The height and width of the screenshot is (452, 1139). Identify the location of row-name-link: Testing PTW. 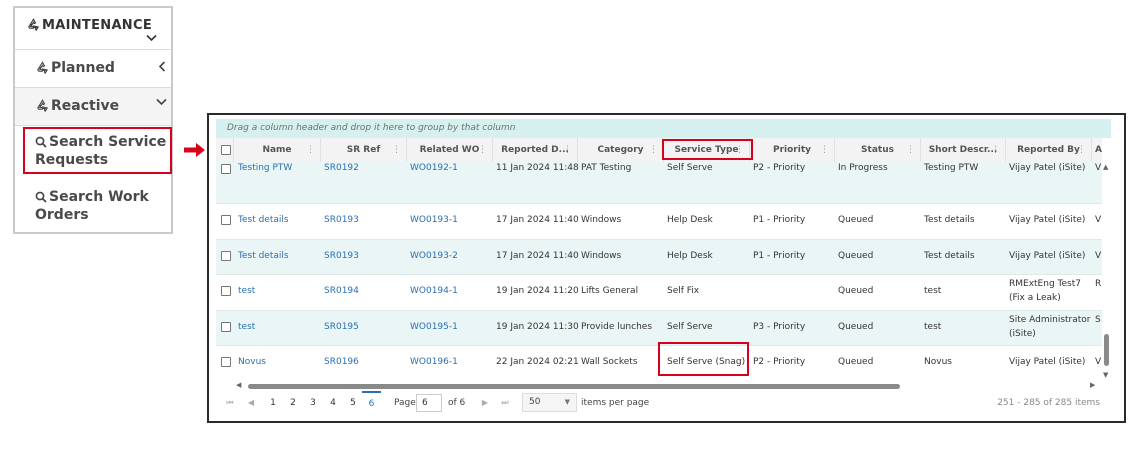
(265, 168).